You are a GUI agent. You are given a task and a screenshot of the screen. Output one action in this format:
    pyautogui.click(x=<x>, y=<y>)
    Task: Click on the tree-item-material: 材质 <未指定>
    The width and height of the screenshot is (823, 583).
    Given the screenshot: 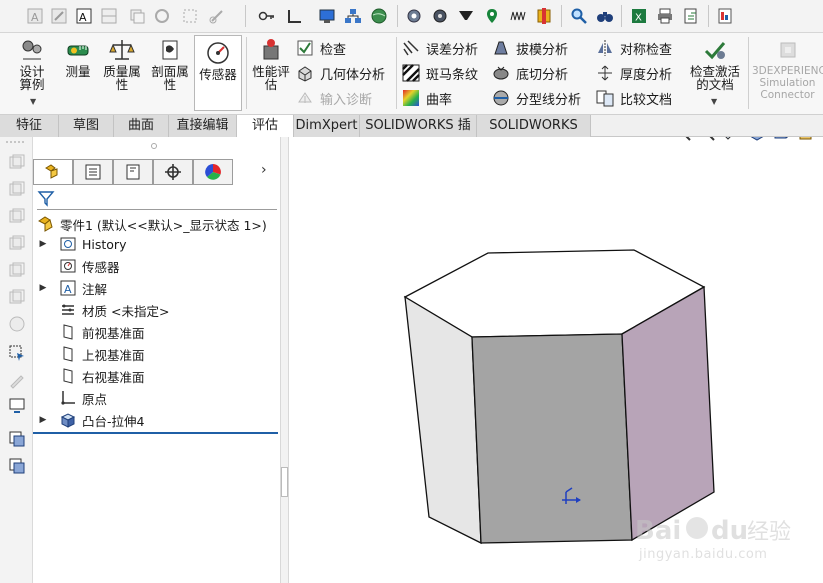 What is the action you would take?
    pyautogui.click(x=103, y=310)
    